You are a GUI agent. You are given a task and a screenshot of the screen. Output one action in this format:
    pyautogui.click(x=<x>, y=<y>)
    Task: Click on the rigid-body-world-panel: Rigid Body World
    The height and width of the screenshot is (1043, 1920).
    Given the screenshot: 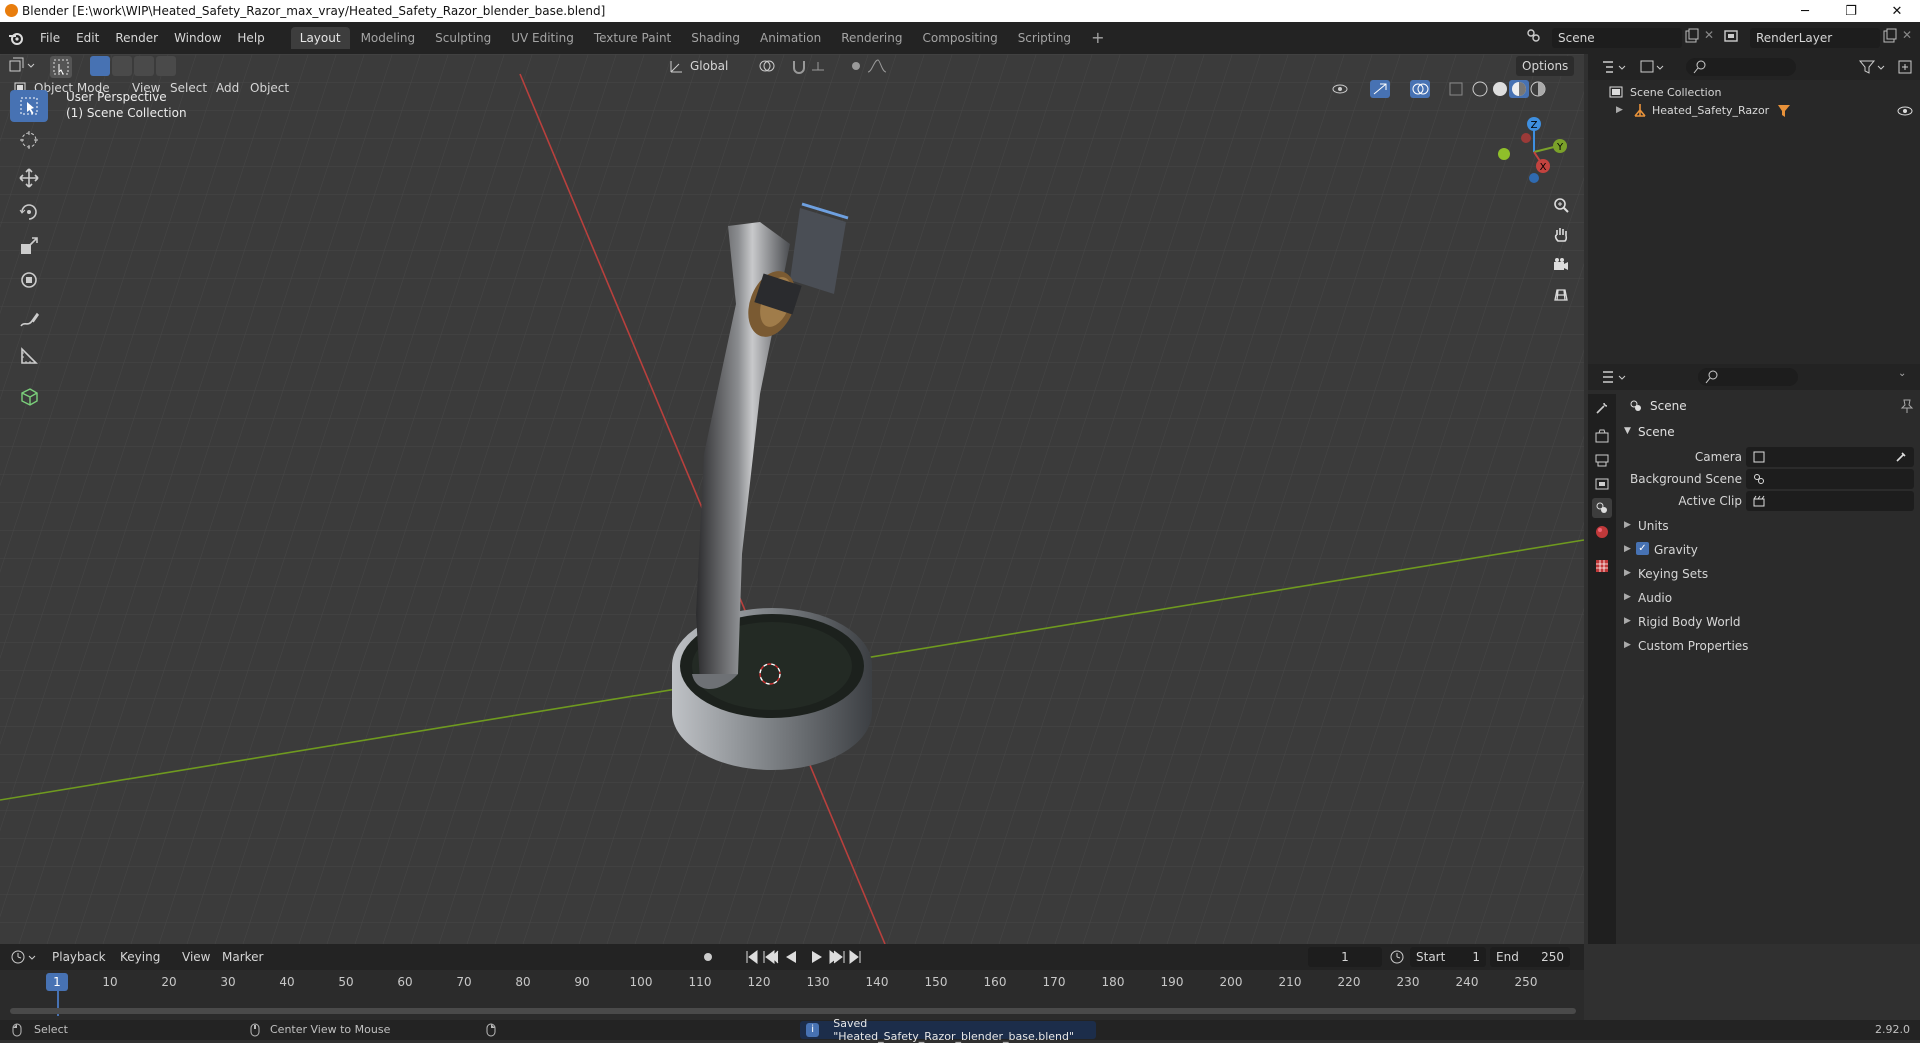 What is the action you would take?
    pyautogui.click(x=1689, y=622)
    